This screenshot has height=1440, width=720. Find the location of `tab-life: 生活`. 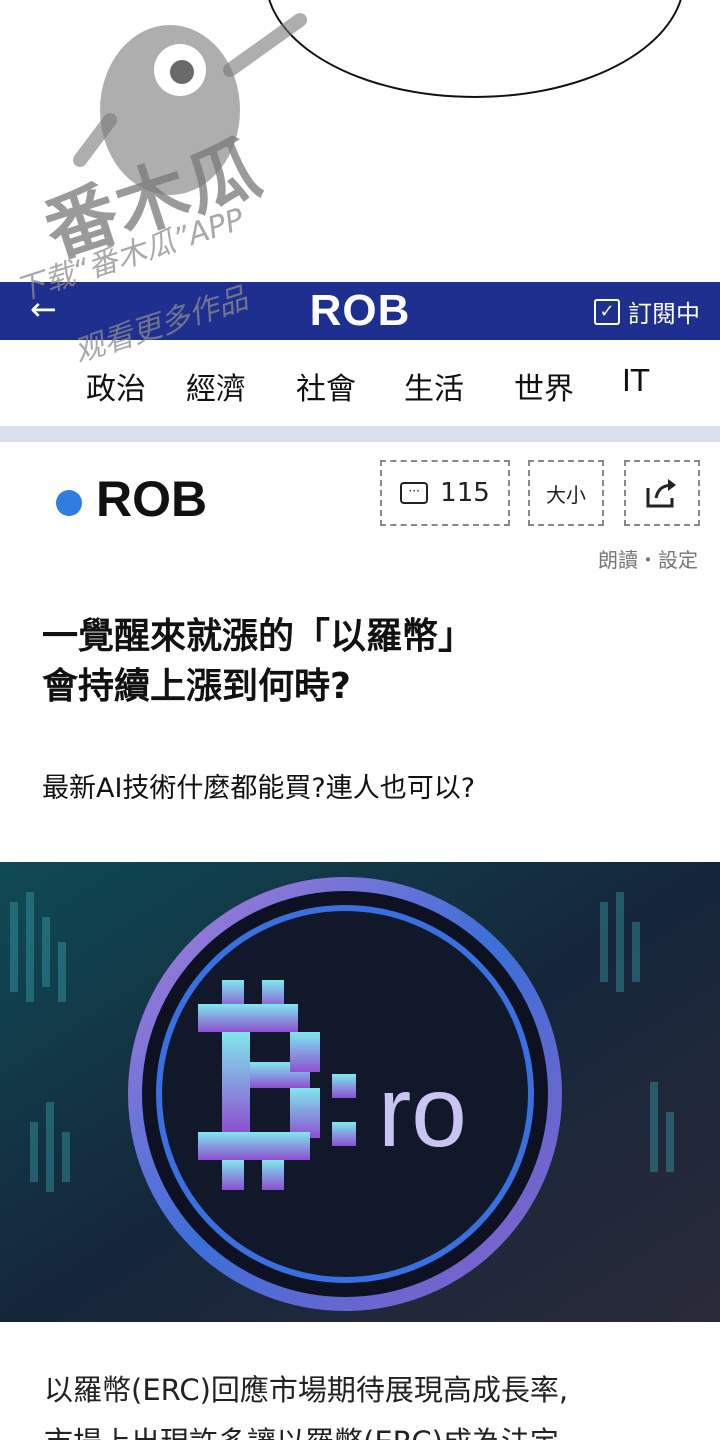

tab-life: 生活 is located at coordinates (434, 386).